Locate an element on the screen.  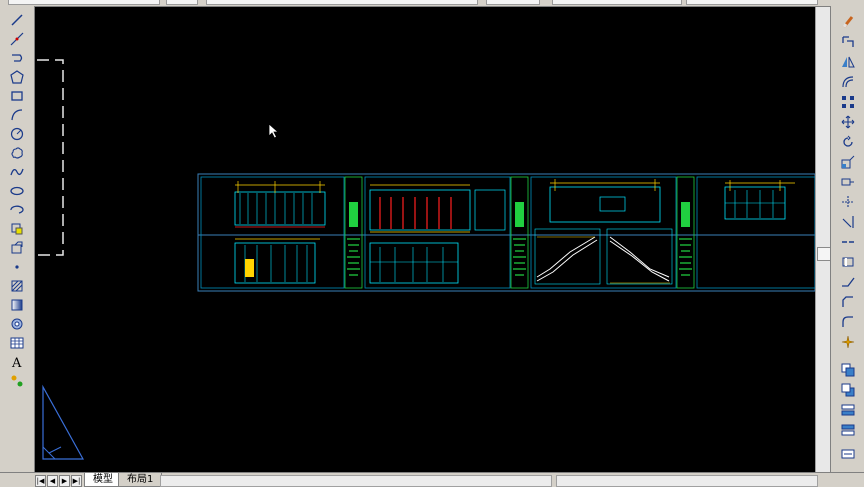
scale-icon is located at coordinates (848, 162).